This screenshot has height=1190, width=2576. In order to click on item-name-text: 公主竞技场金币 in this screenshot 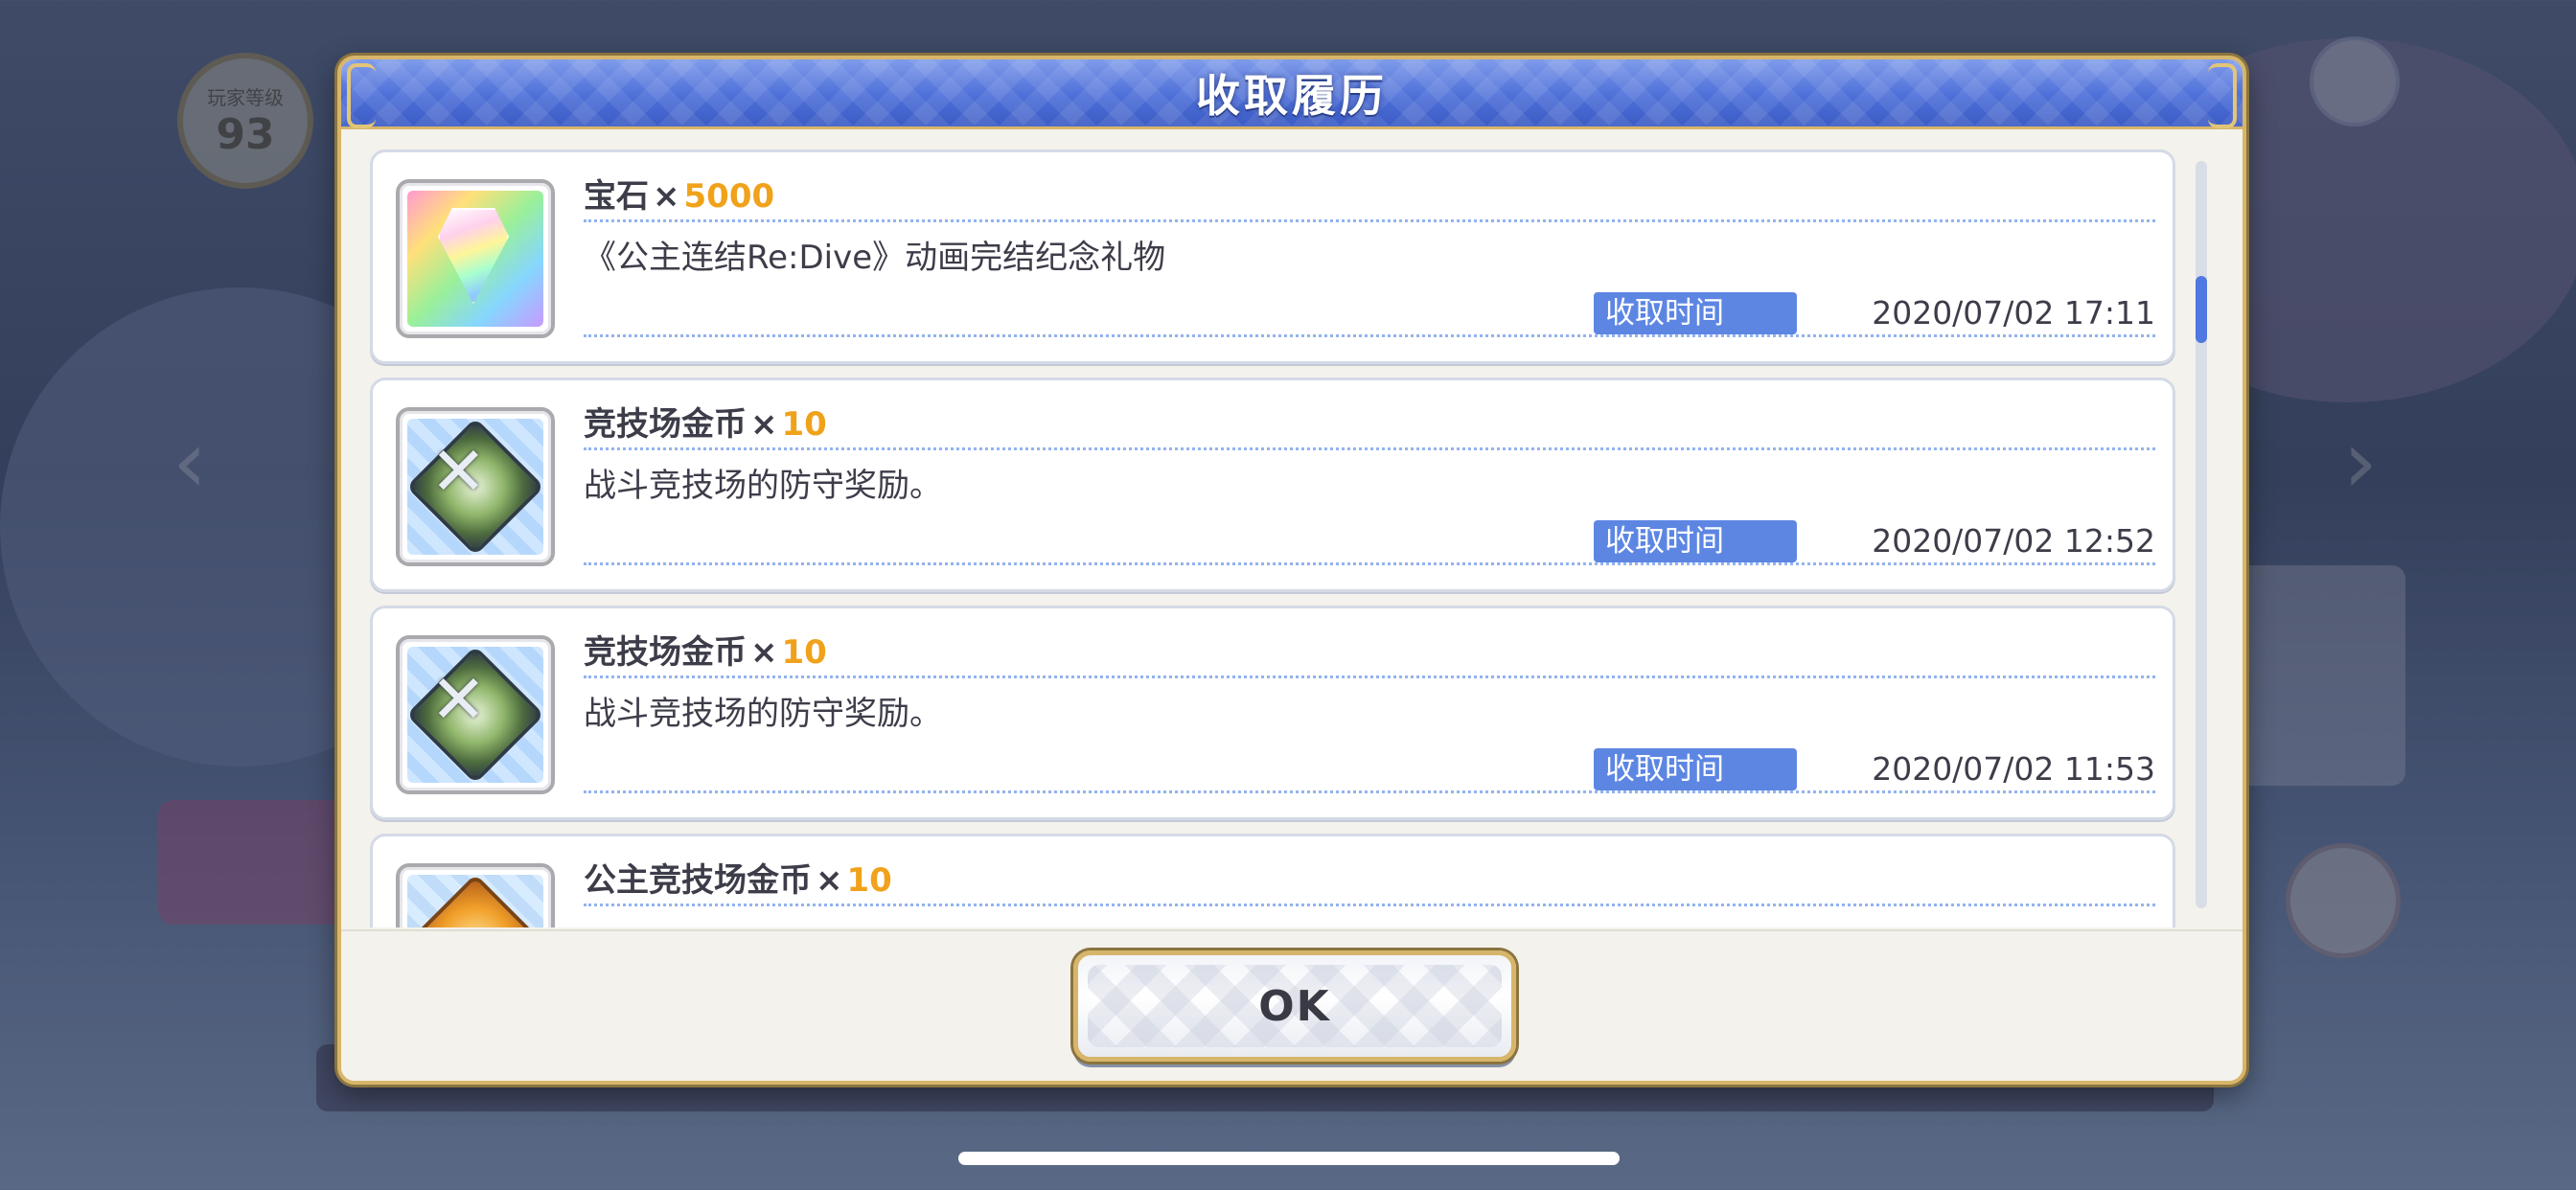, I will do `click(698, 881)`.